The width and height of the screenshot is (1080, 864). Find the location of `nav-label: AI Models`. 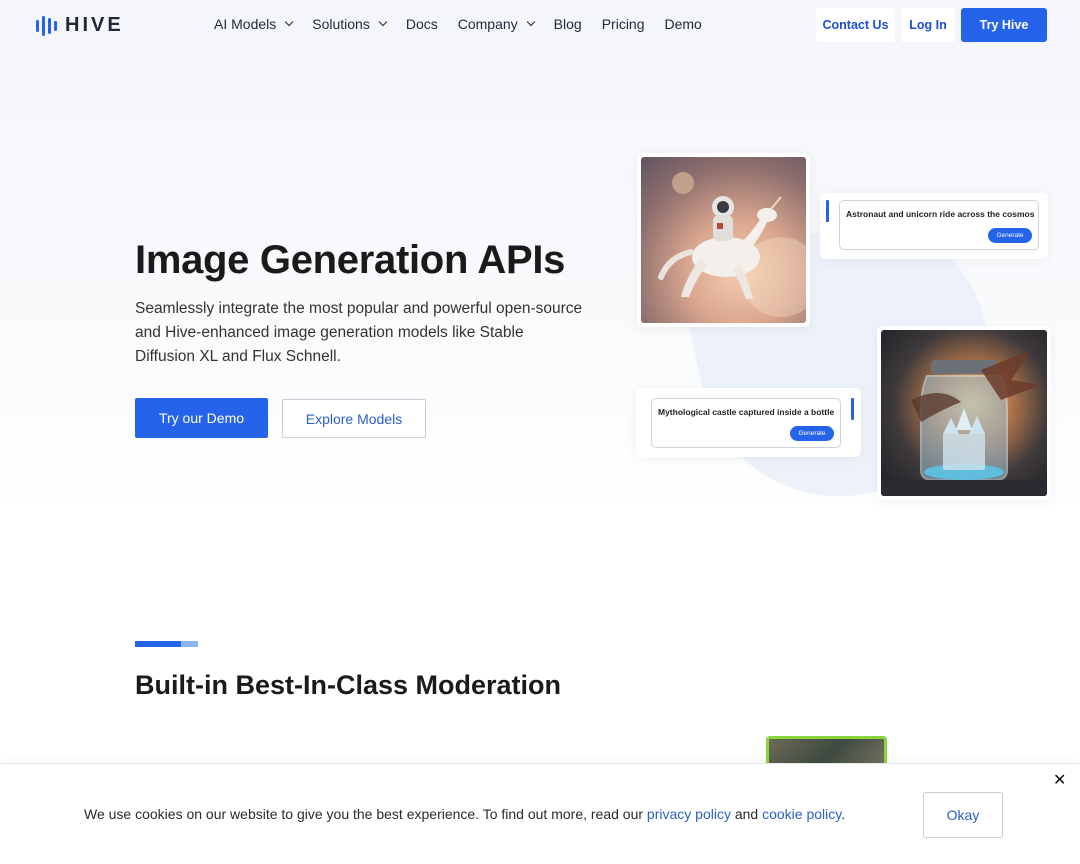

nav-label: AI Models is located at coordinates (245, 24).